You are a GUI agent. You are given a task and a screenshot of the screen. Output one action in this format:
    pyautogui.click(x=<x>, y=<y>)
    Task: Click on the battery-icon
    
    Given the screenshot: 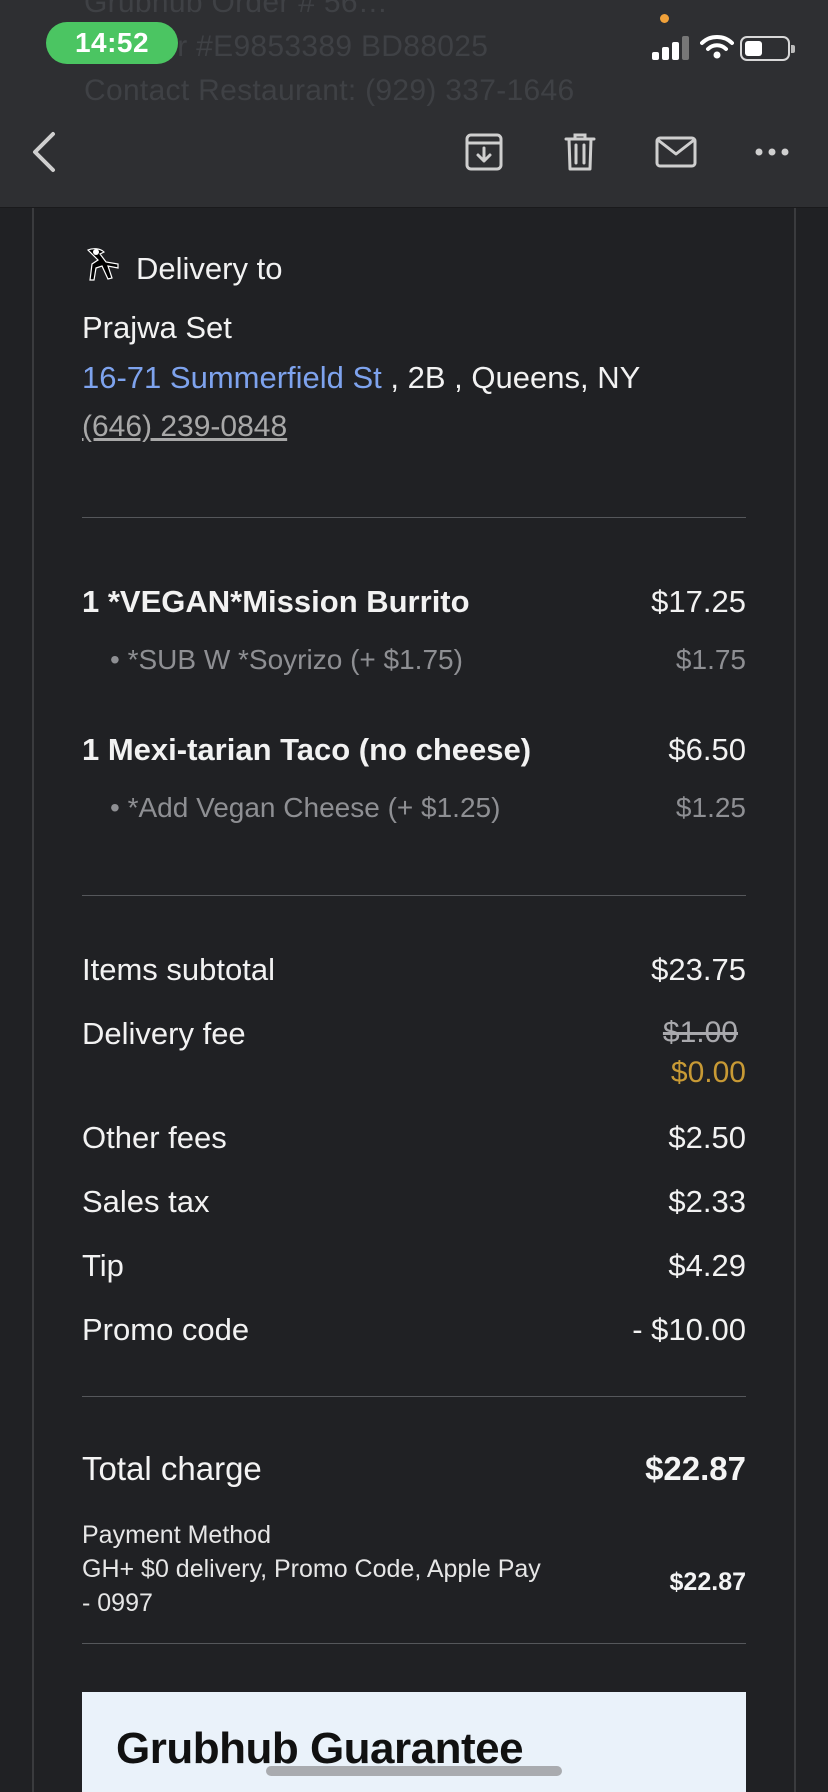 What is the action you would take?
    pyautogui.click(x=767, y=48)
    